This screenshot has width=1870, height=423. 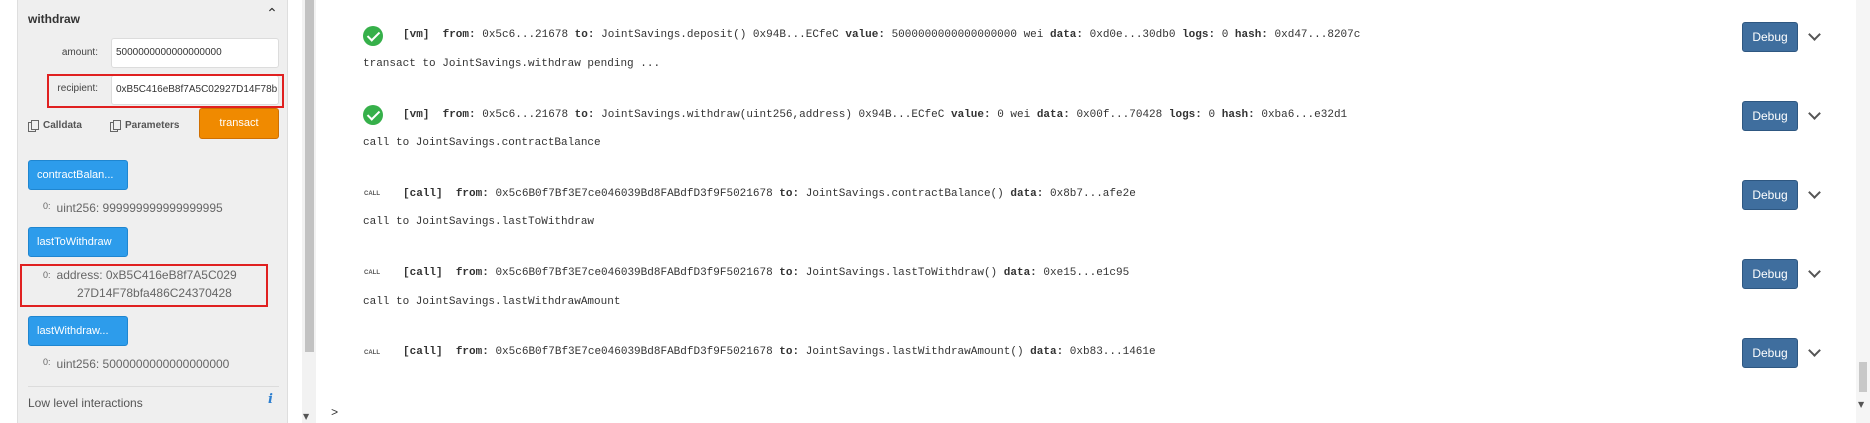 What do you see at coordinates (85, 403) in the screenshot?
I see `low-level-interactions-label: Low level interactions` at bounding box center [85, 403].